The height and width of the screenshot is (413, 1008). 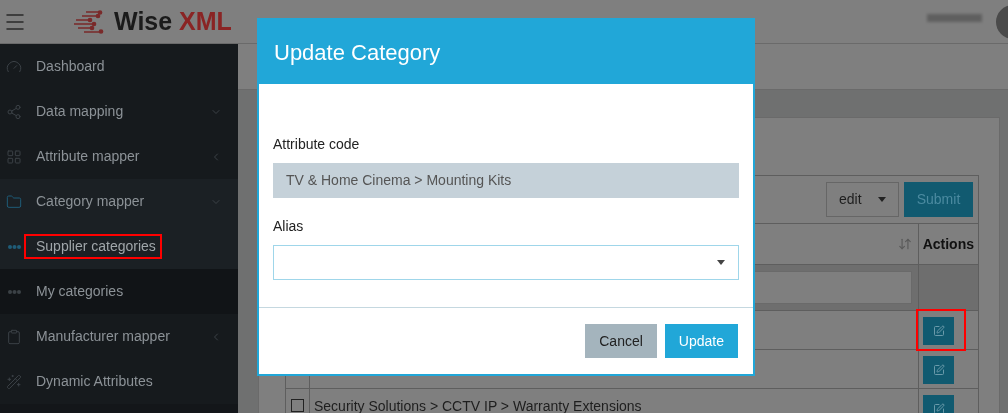 What do you see at coordinates (954, 18) in the screenshot?
I see `user-name` at bounding box center [954, 18].